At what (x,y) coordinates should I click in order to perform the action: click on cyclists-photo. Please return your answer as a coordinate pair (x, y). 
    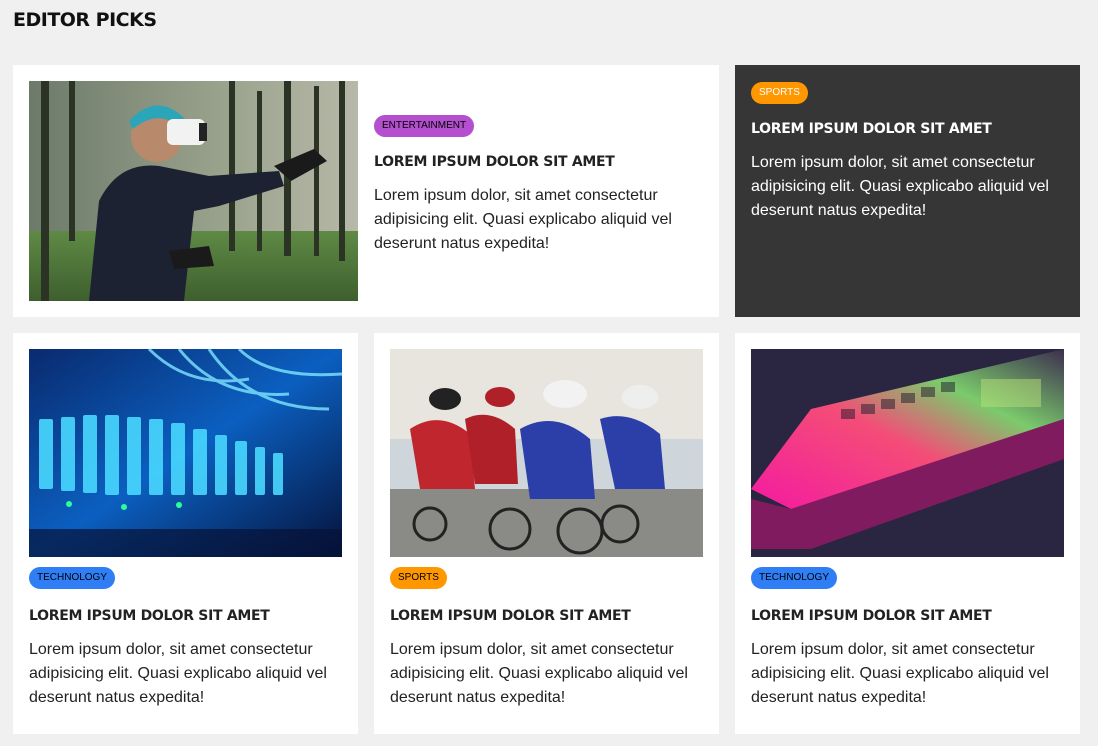
    Looking at the image, I should click on (546, 453).